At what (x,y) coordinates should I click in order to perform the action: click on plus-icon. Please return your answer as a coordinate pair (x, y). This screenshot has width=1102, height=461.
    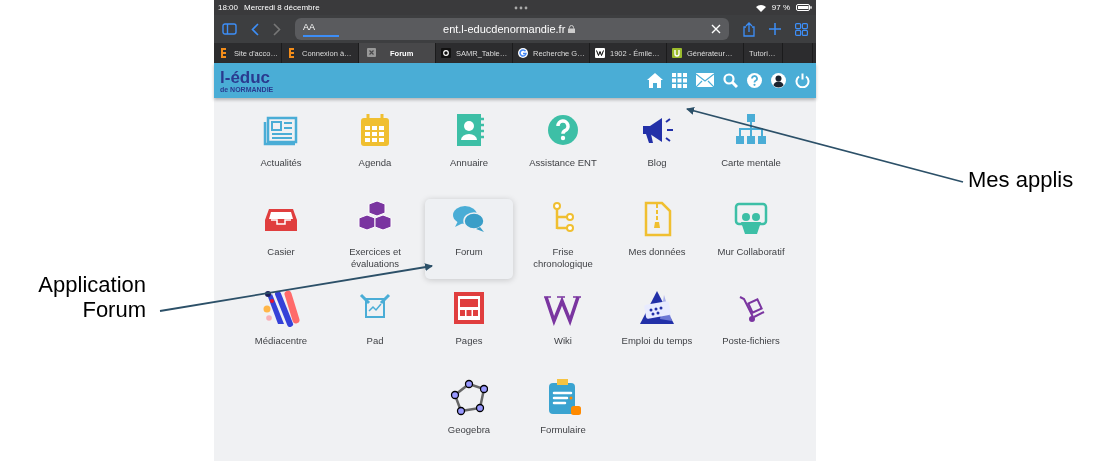
    Looking at the image, I should click on (775, 29).